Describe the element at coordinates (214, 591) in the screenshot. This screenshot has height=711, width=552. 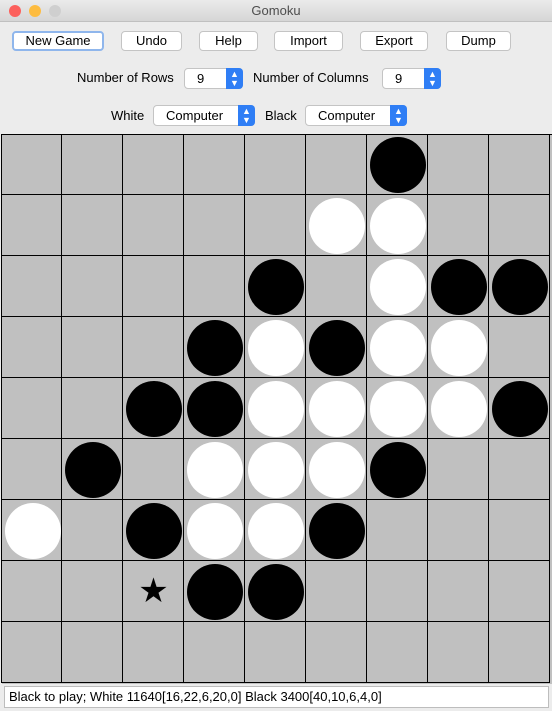
I see `board-cell-r7-c3` at that location.